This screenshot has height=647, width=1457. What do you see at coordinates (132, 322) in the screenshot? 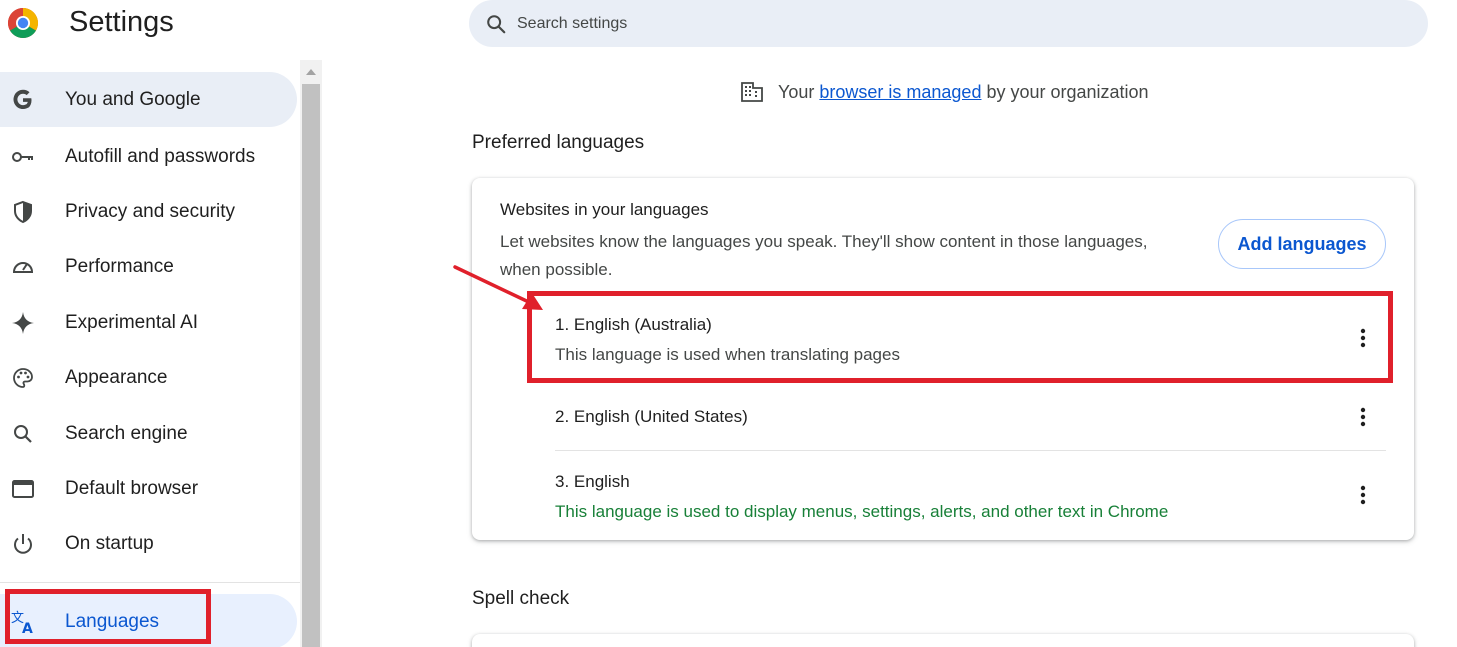
I see `sidebar-item-label: Experimental AI` at bounding box center [132, 322].